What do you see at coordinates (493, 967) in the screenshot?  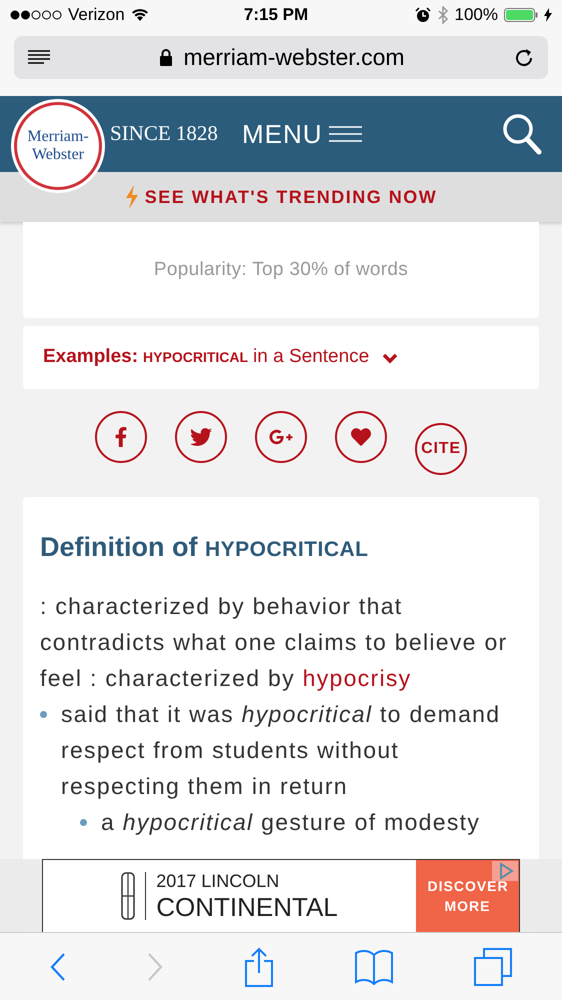 I see `tabs-icon` at bounding box center [493, 967].